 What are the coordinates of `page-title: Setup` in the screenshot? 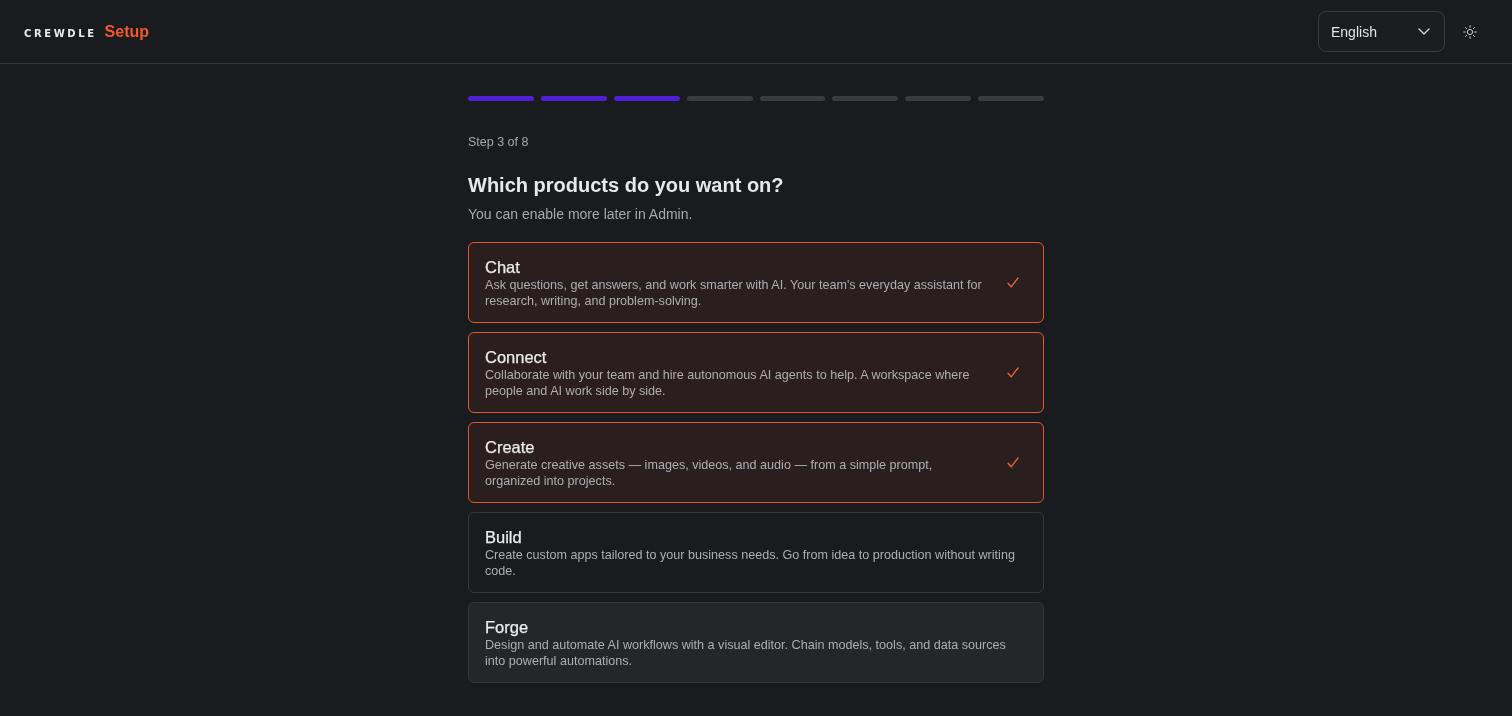 It's located at (127, 31).